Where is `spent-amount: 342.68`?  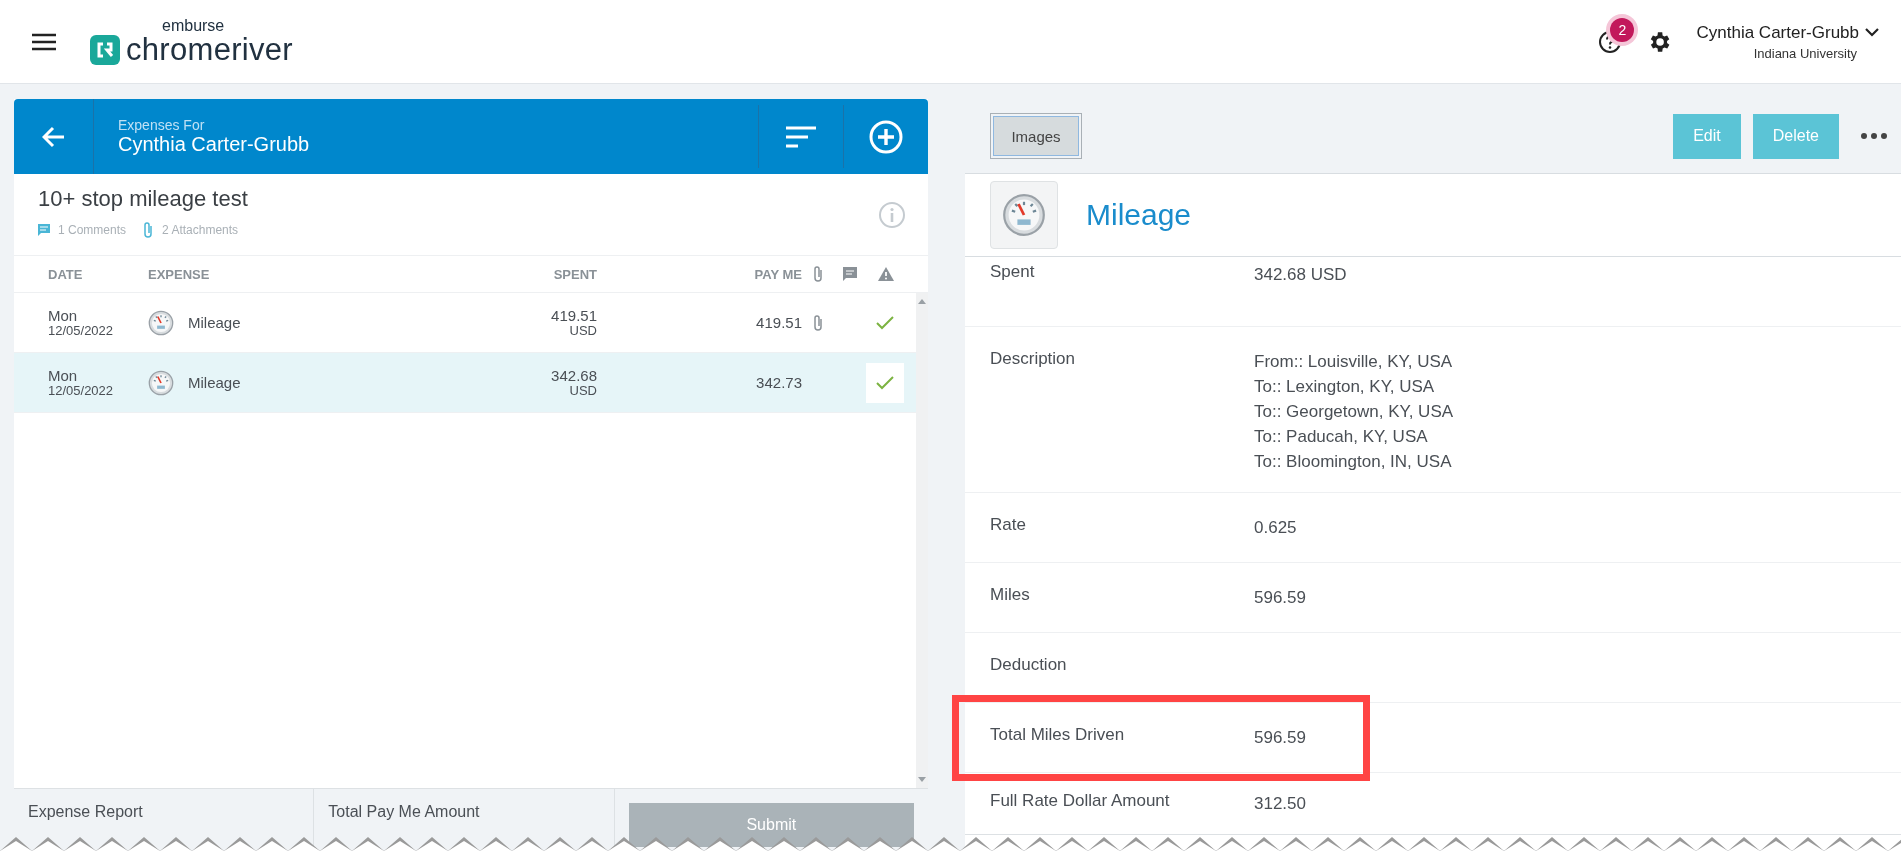
spent-amount: 342.68 is located at coordinates (574, 375).